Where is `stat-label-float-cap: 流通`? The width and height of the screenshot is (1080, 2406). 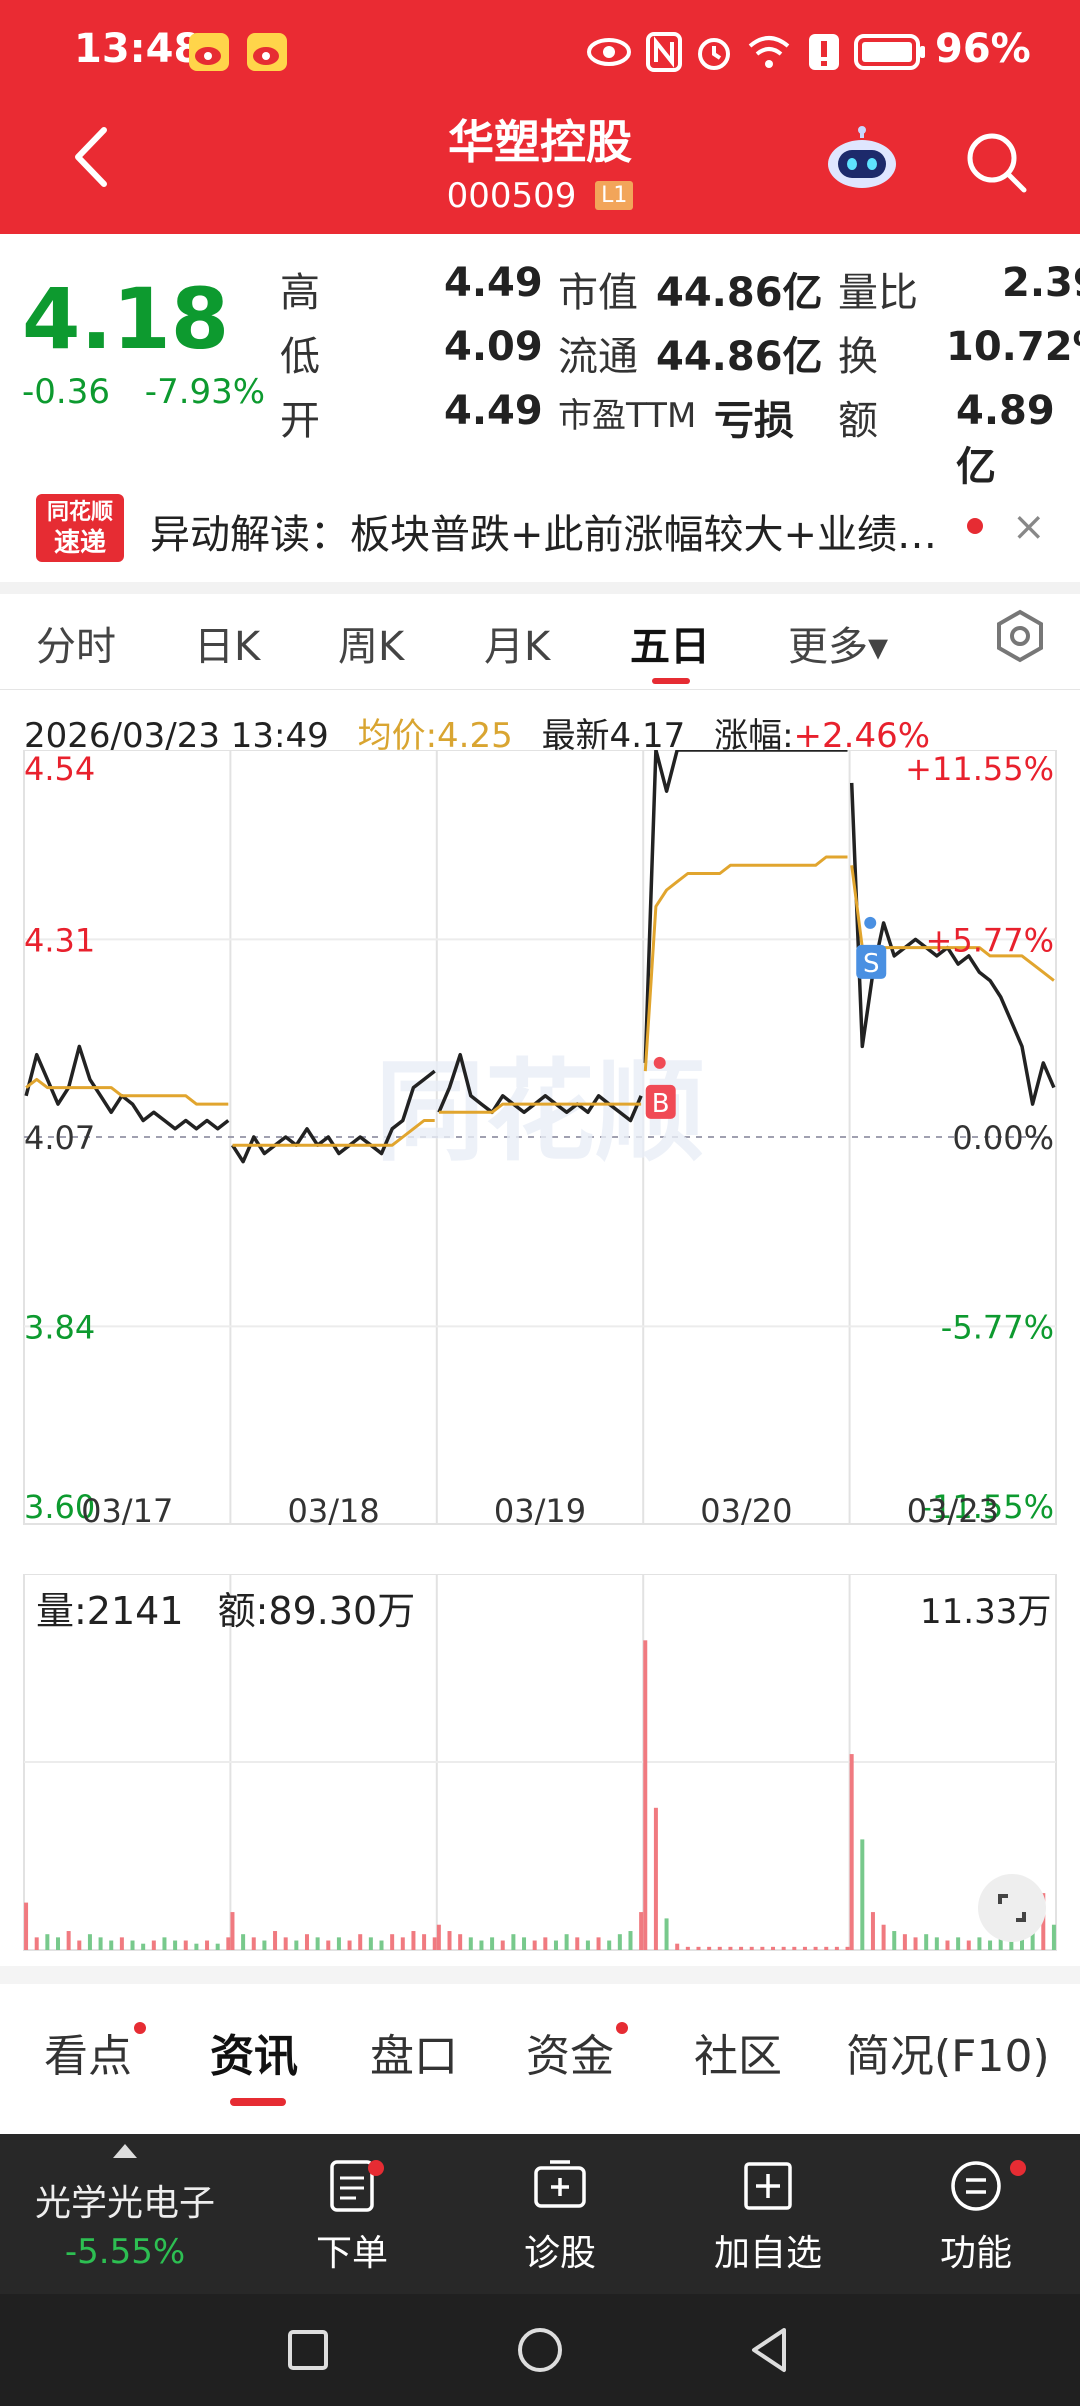
stat-label-float-cap: 流通 is located at coordinates (598, 357).